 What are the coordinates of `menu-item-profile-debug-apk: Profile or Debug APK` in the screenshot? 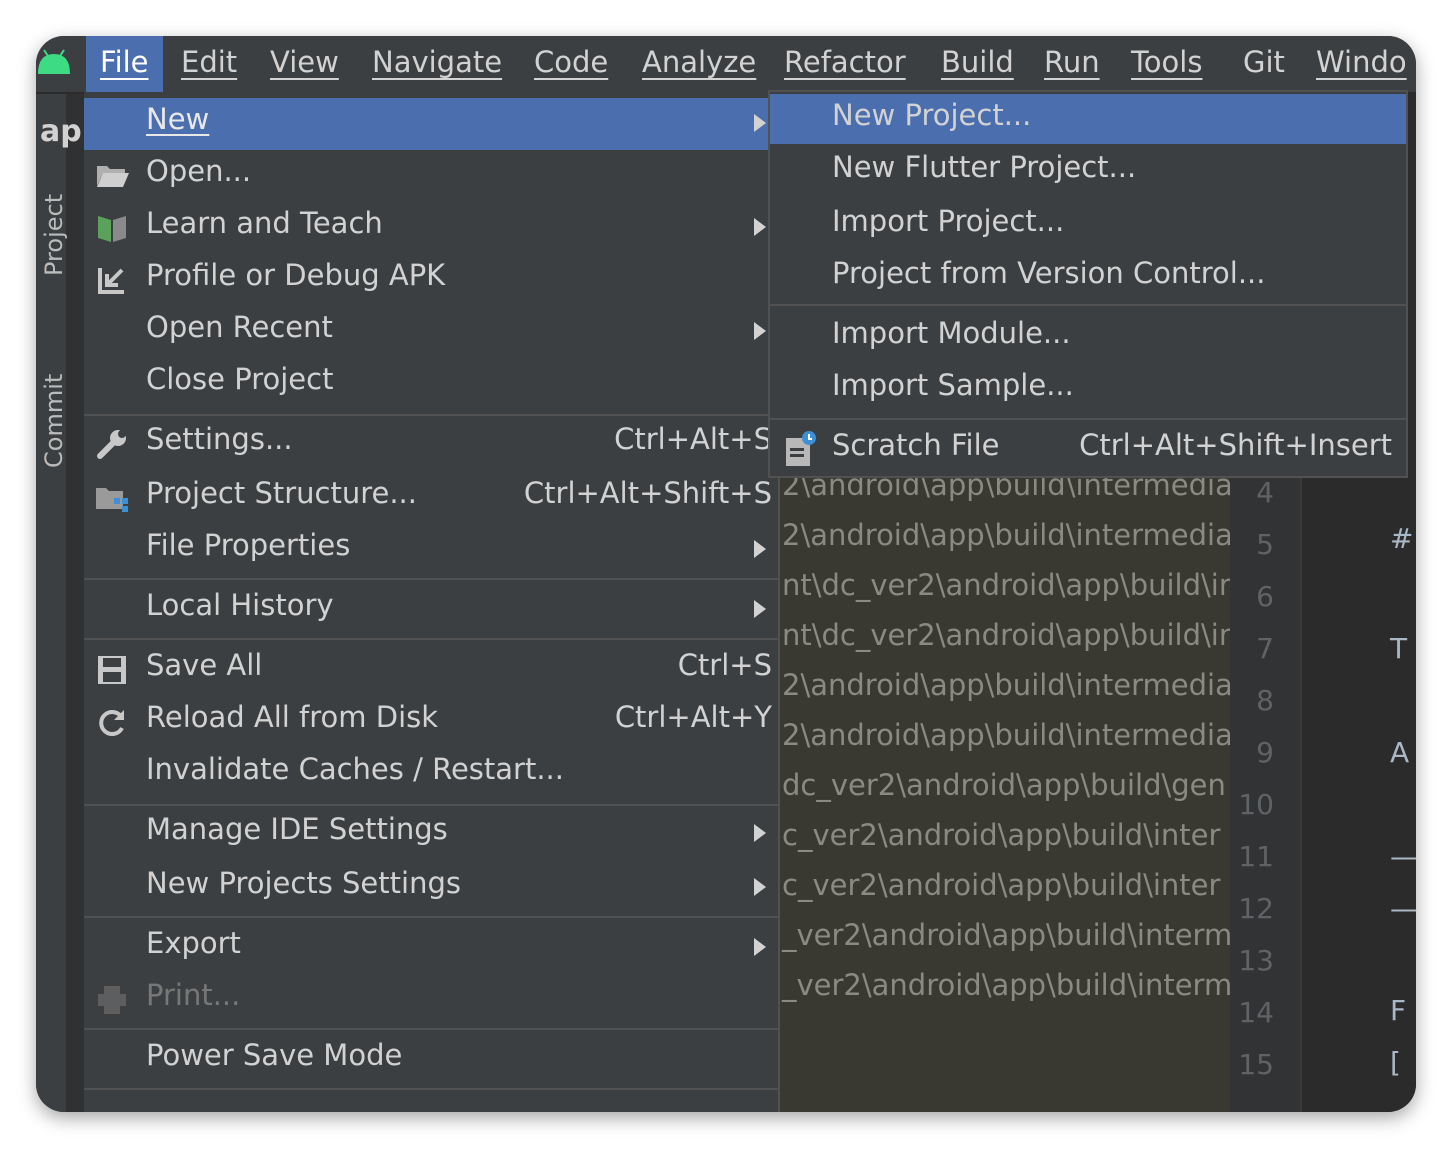 It's located at (431, 280).